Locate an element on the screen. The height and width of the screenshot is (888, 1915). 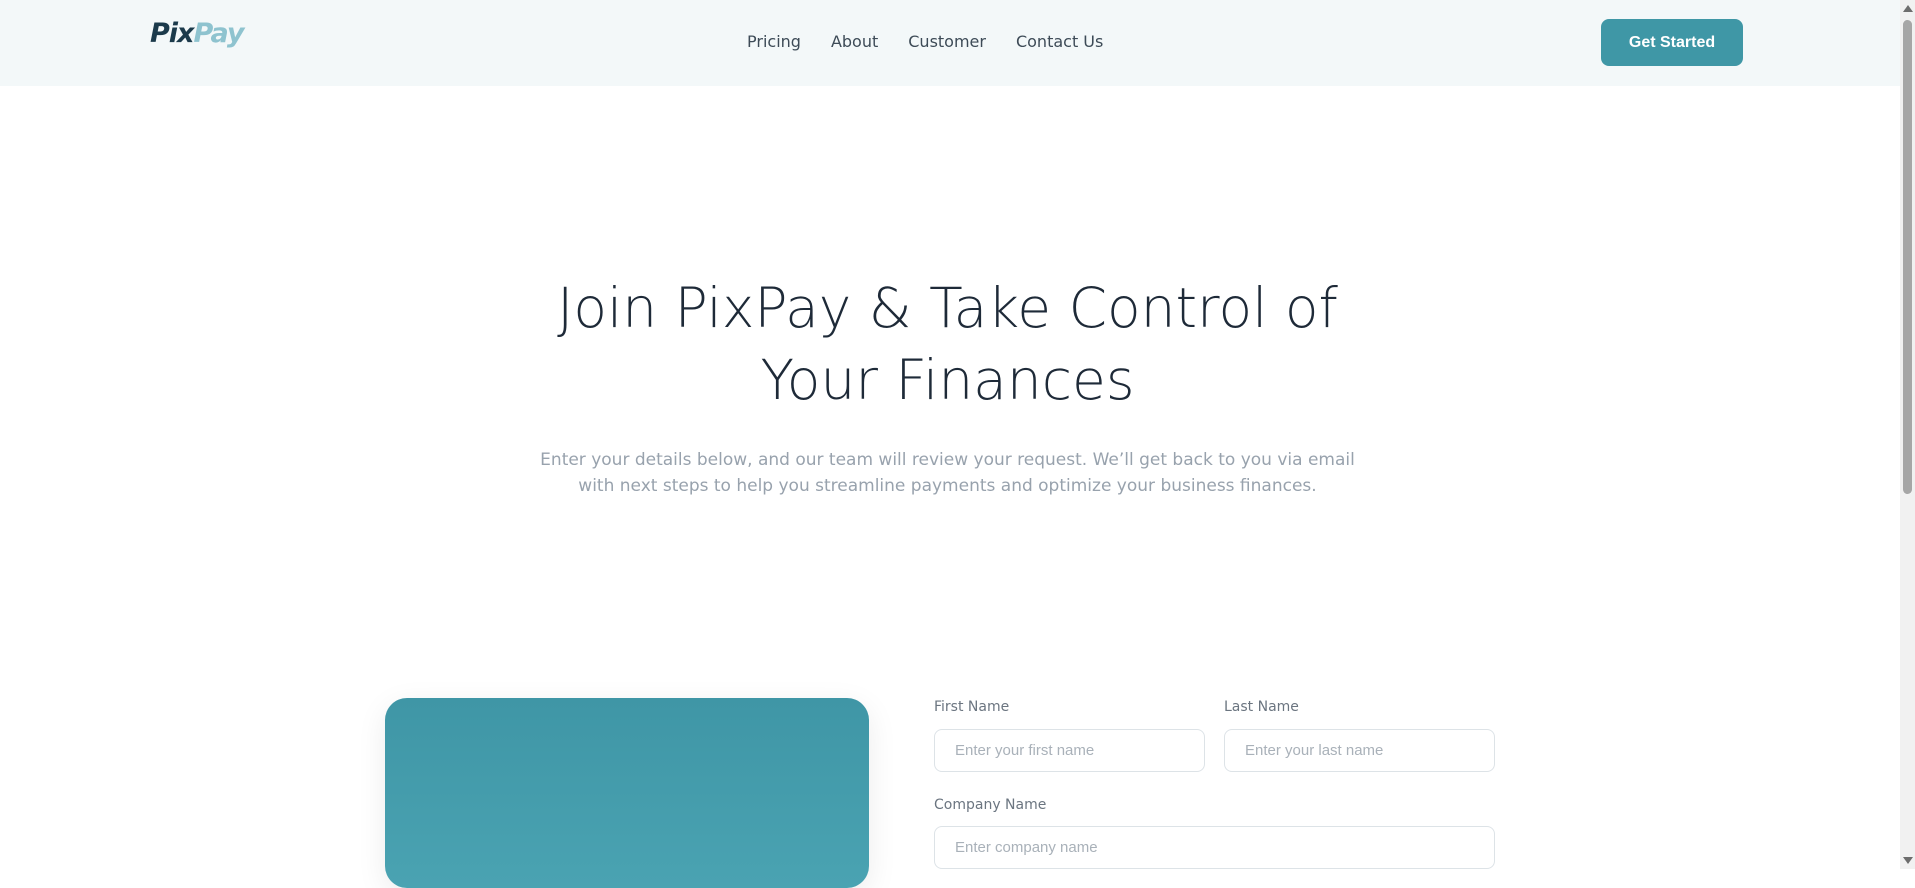
logo-text-pix: Pix is located at coordinates (172, 33).